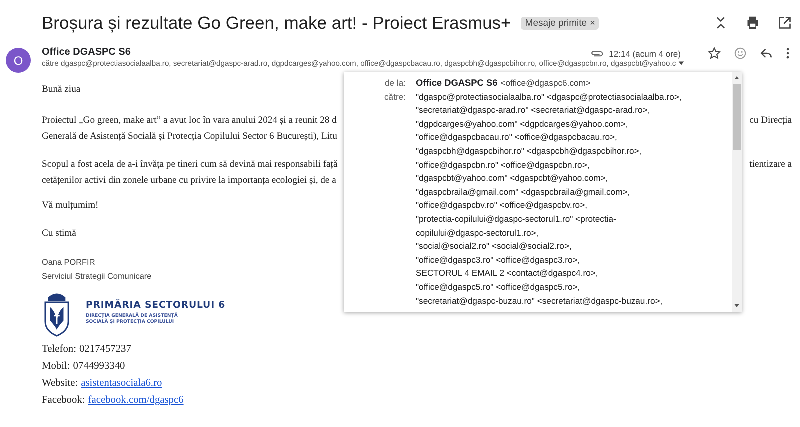 The height and width of the screenshot is (427, 800). What do you see at coordinates (189, 180) in the screenshot?
I see `paragraph-text: cetățenilor activi din zonele urbane cu privire la importanța ecologiei și, de a` at bounding box center [189, 180].